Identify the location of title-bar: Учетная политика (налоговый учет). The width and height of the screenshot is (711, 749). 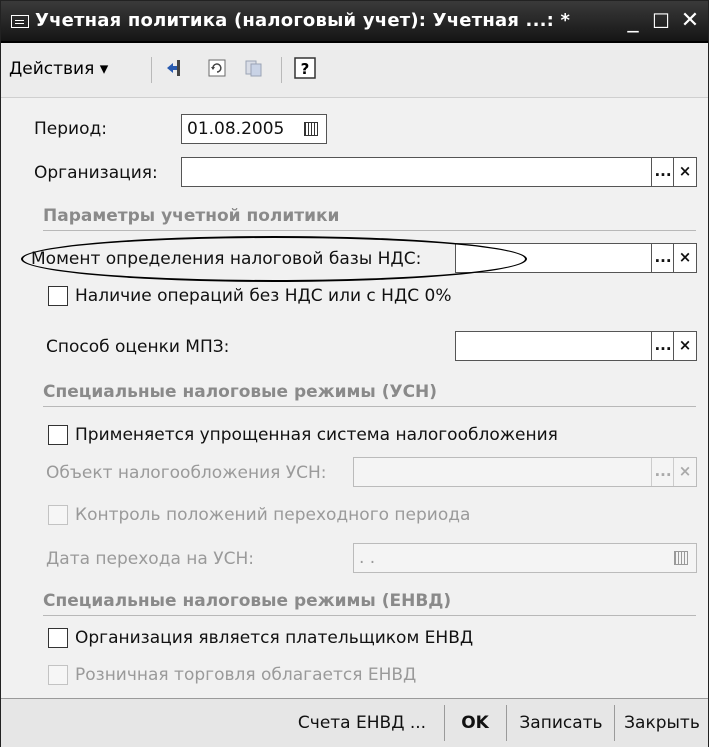
(354, 22).